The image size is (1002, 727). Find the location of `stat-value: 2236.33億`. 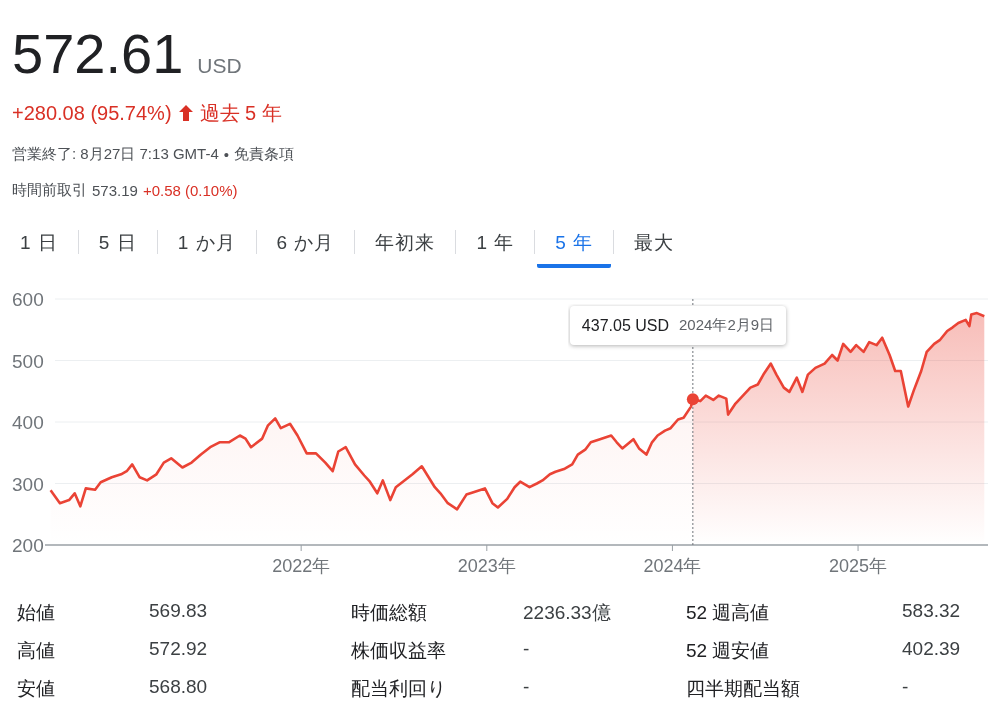

stat-value: 2236.33億 is located at coordinates (567, 613).